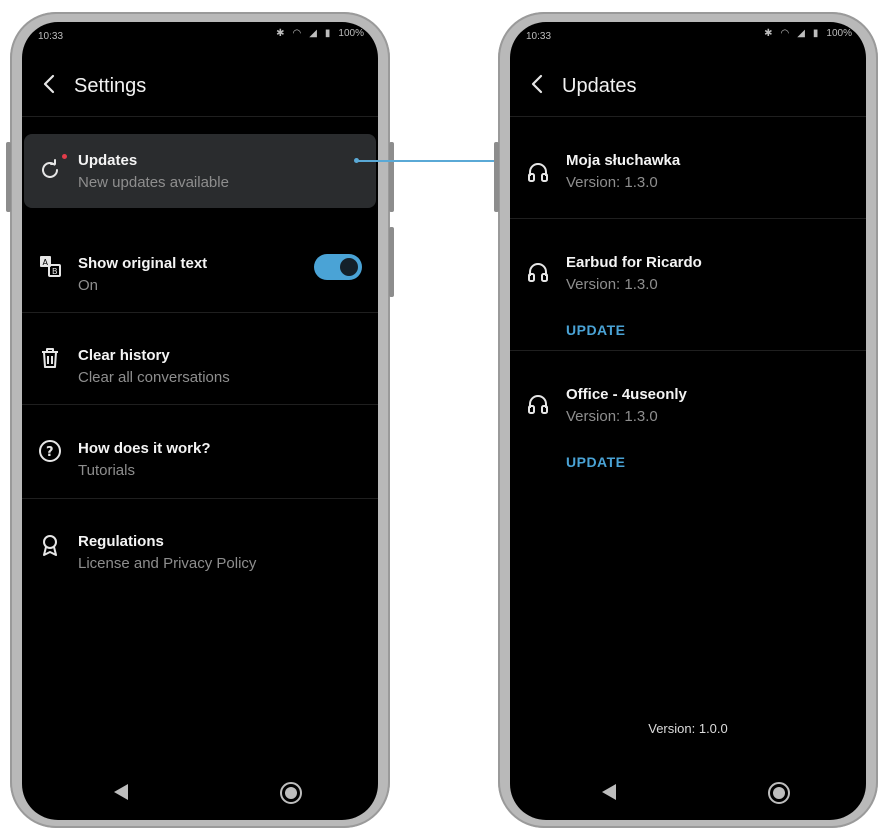 Image resolution: width=880 pixels, height=831 pixels. Describe the element at coordinates (391, 177) in the screenshot. I see `power-button` at that location.